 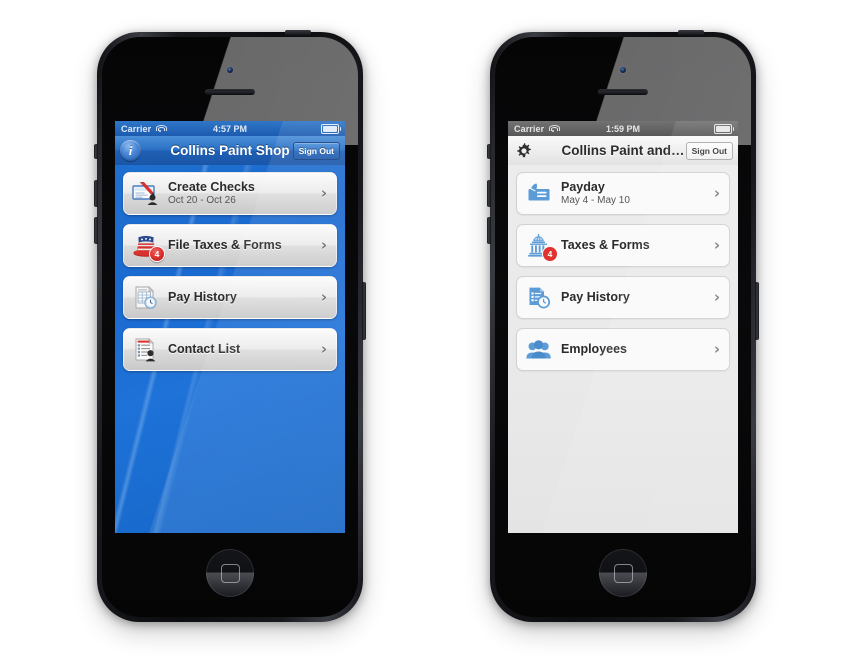 I want to click on status-bar-left: Carrier 4:57 PM, so click(x=230, y=128).